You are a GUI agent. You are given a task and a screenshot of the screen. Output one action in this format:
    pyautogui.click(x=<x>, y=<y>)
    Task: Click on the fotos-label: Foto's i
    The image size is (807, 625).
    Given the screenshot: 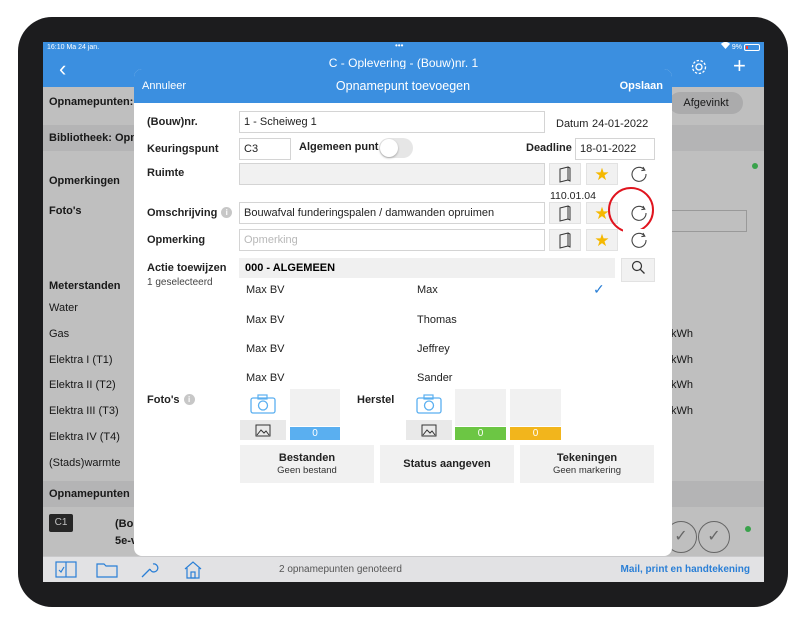 What is the action you would take?
    pyautogui.click(x=171, y=400)
    